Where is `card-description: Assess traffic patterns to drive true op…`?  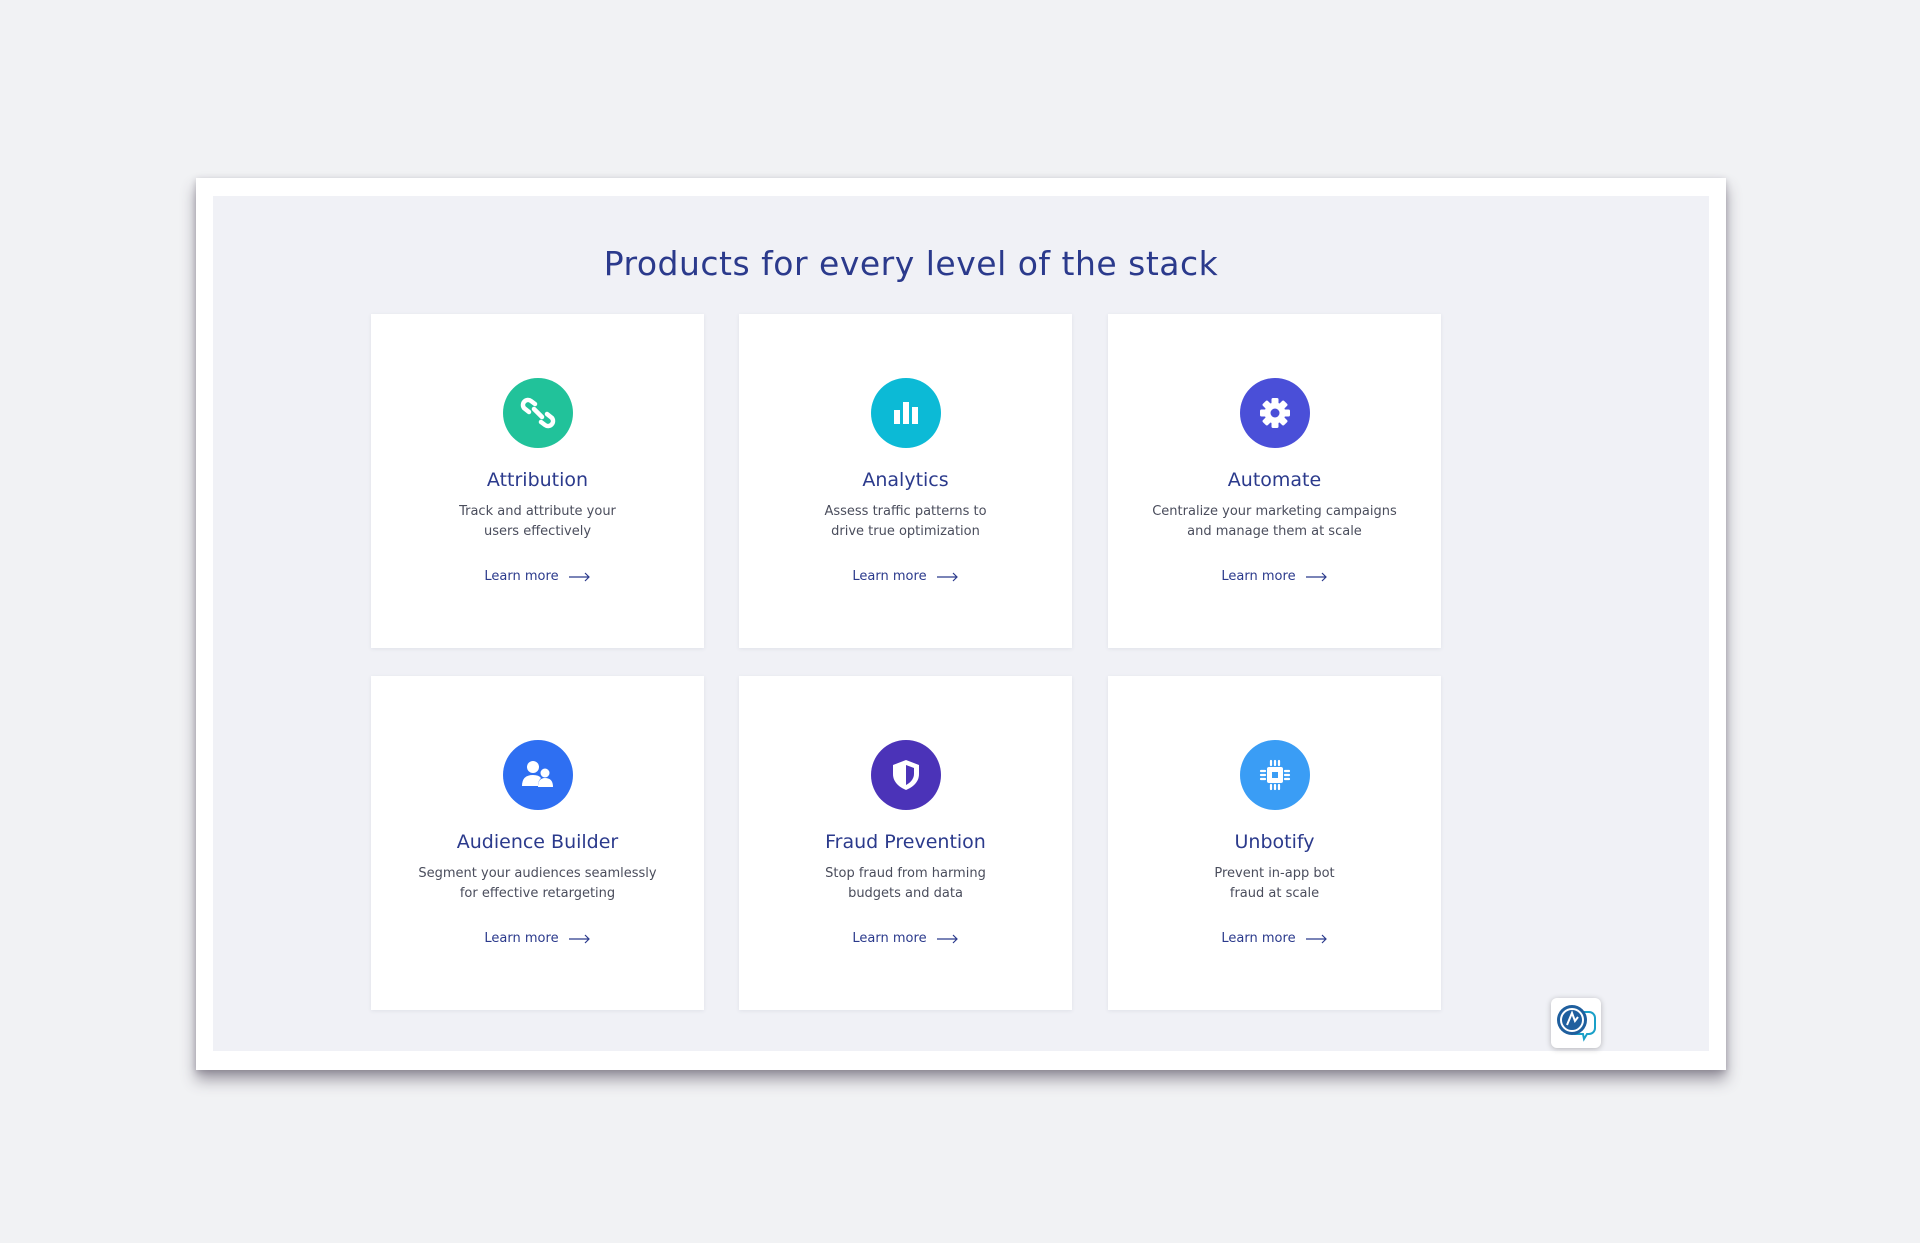 card-description: Assess traffic patterns to drive true op… is located at coordinates (905, 521).